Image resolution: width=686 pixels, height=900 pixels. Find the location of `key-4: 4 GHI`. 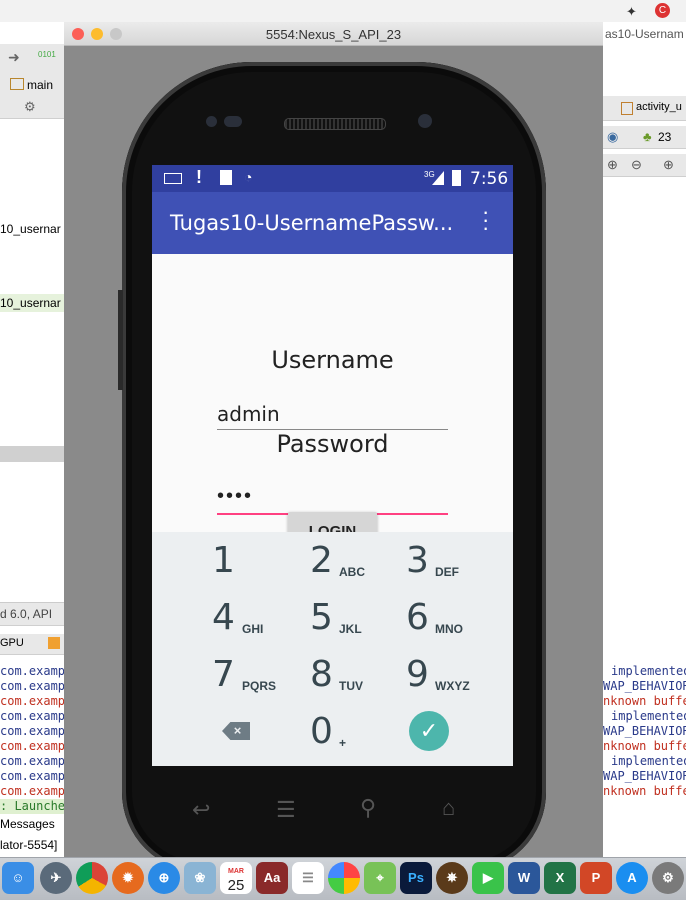

key-4: 4 GHI is located at coordinates (212, 617).